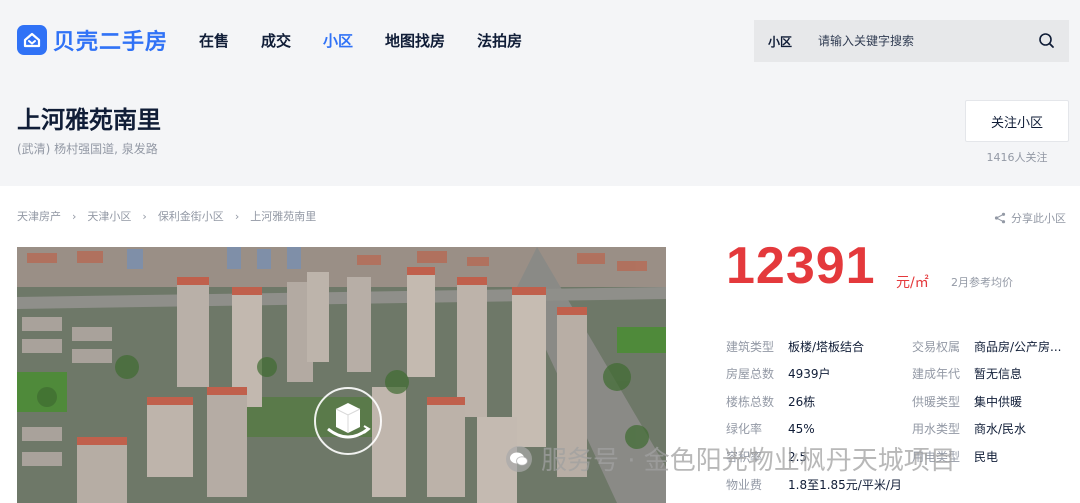 This screenshot has height=503, width=1080. I want to click on search-scope-selector: 小区, so click(780, 41).